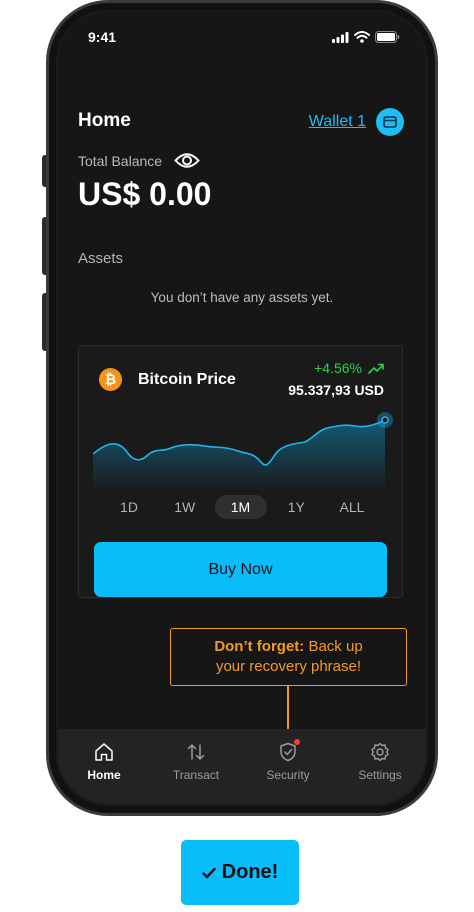 The image size is (474, 912). I want to click on total-balance-label-row: Total Balance, so click(139, 160).